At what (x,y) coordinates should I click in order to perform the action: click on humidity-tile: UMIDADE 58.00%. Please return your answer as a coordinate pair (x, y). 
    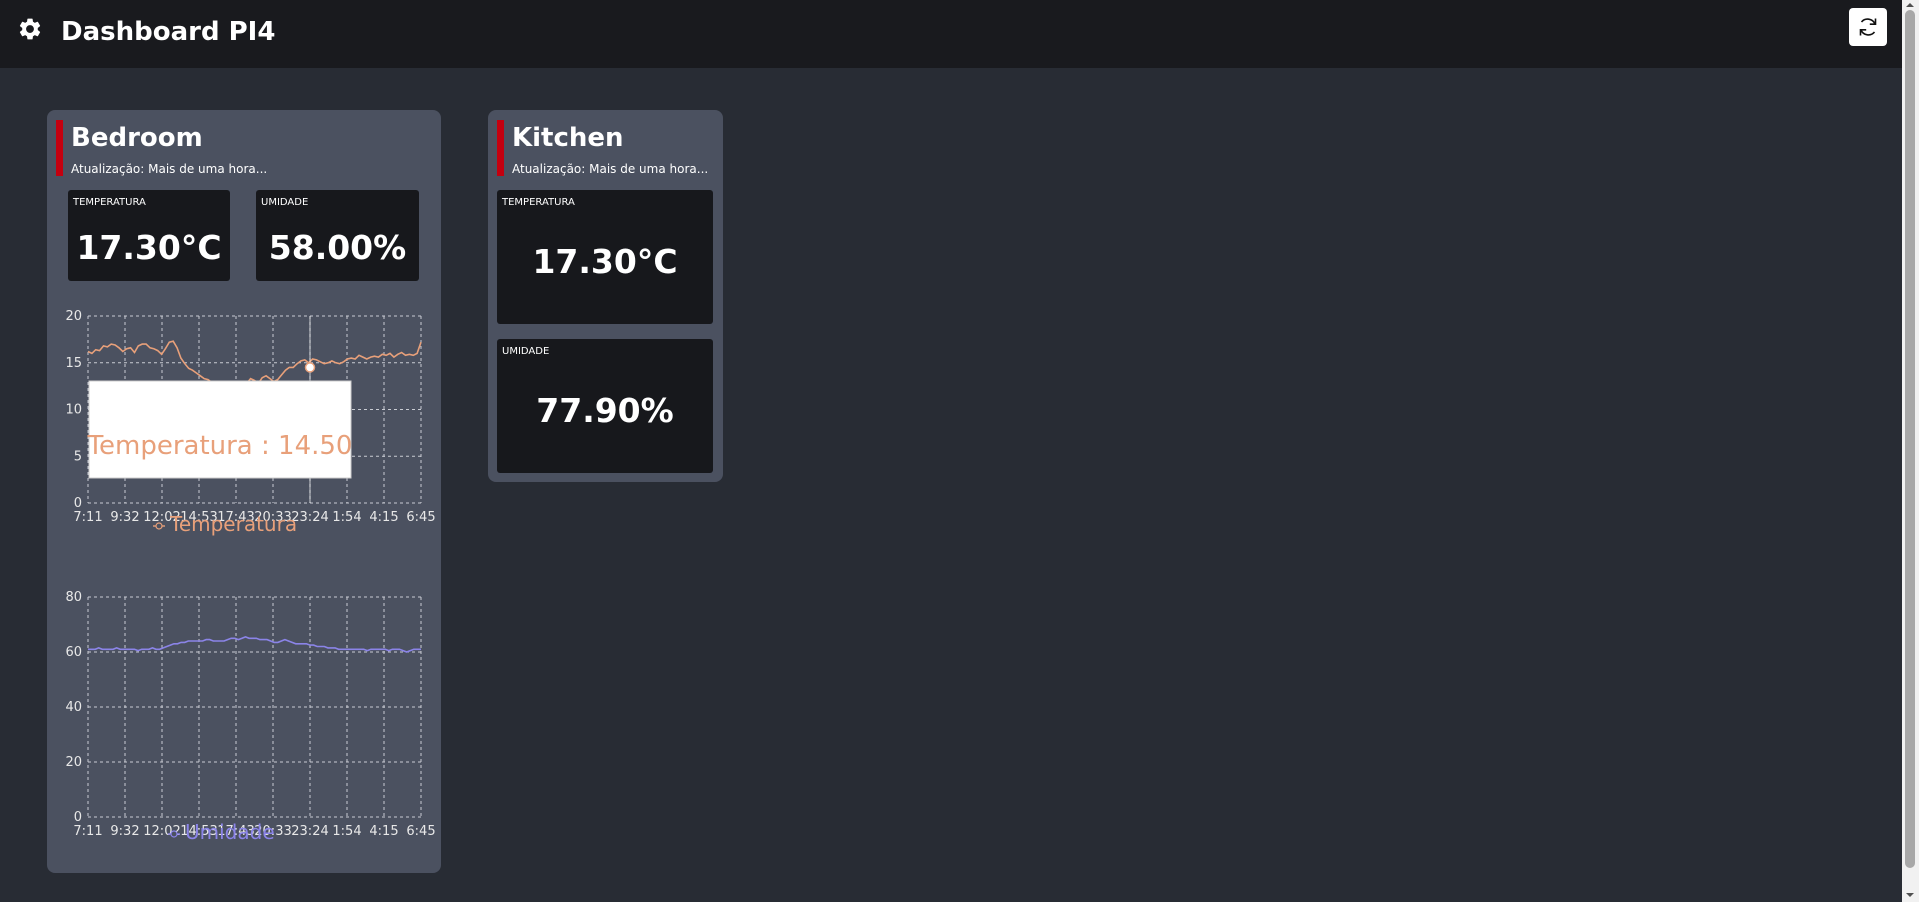
    Looking at the image, I should click on (337, 235).